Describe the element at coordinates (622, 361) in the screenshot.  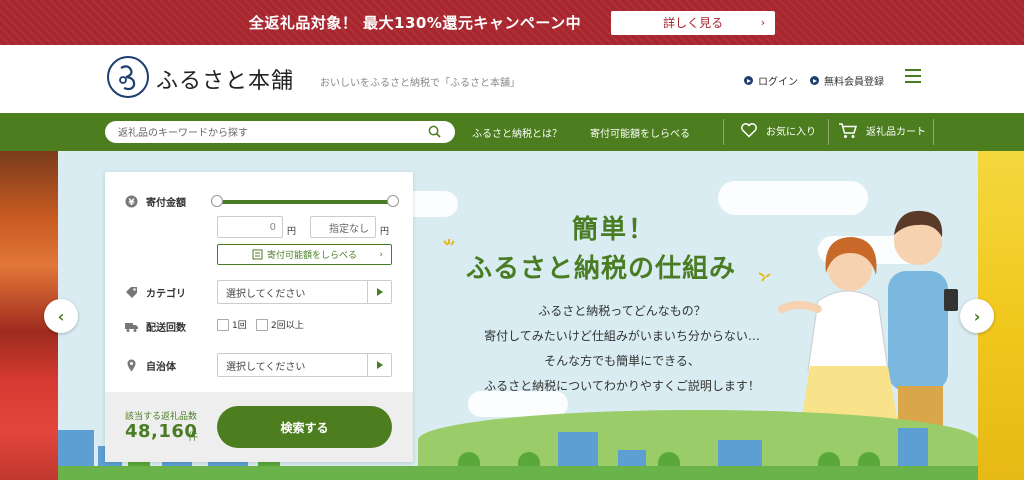
I see `hero-description-line: そんな方でも簡単にできる、` at that location.